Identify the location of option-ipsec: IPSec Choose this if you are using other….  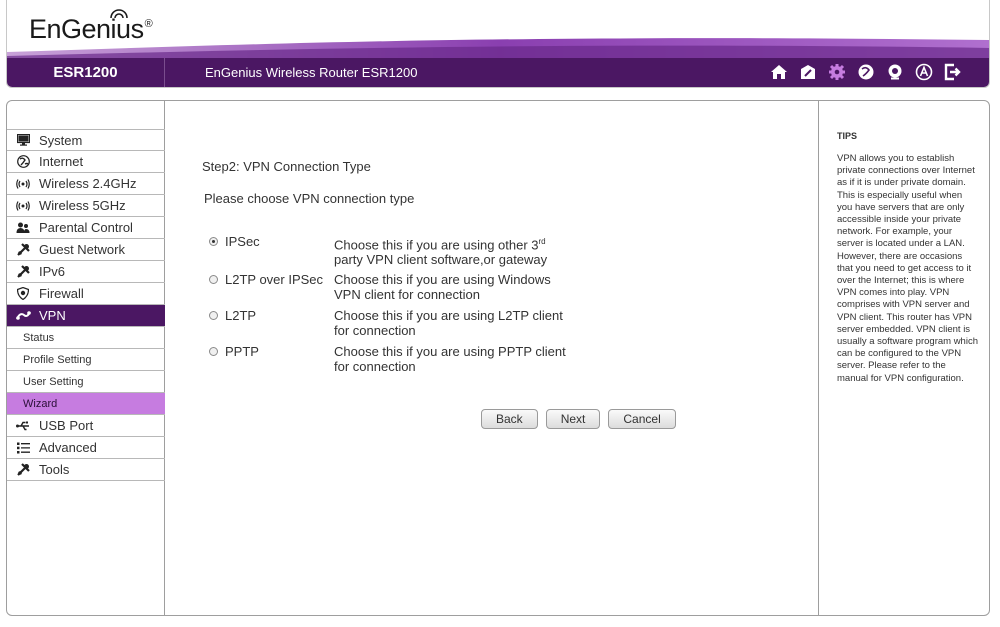
(409, 251).